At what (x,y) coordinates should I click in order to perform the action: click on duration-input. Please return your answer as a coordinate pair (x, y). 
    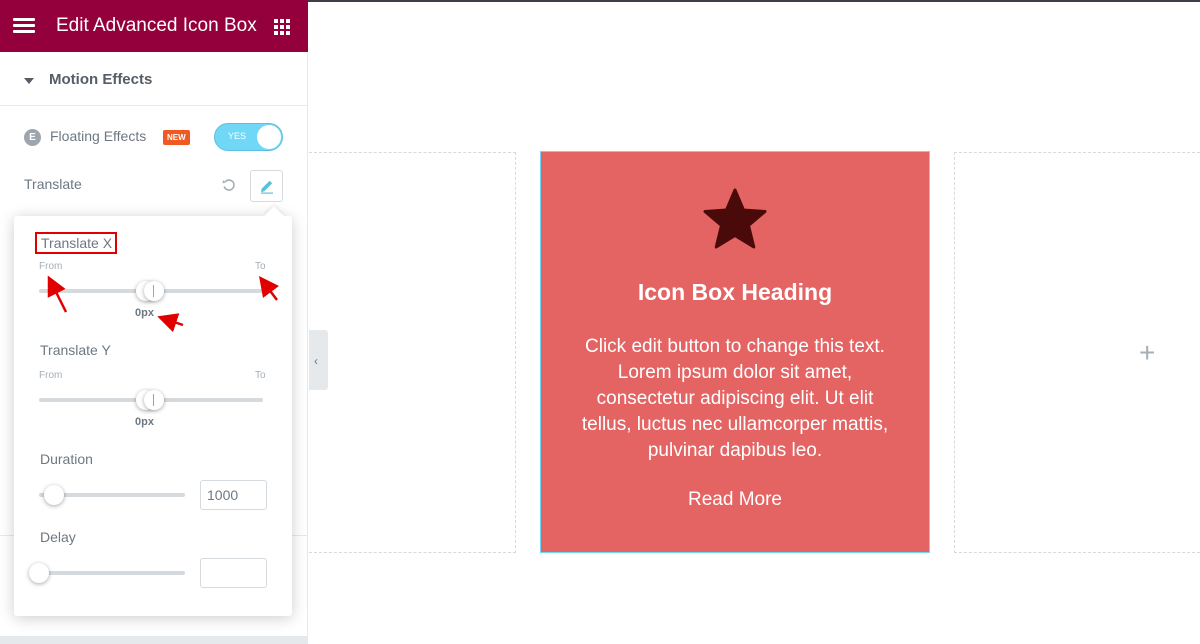
    Looking at the image, I should click on (233, 495).